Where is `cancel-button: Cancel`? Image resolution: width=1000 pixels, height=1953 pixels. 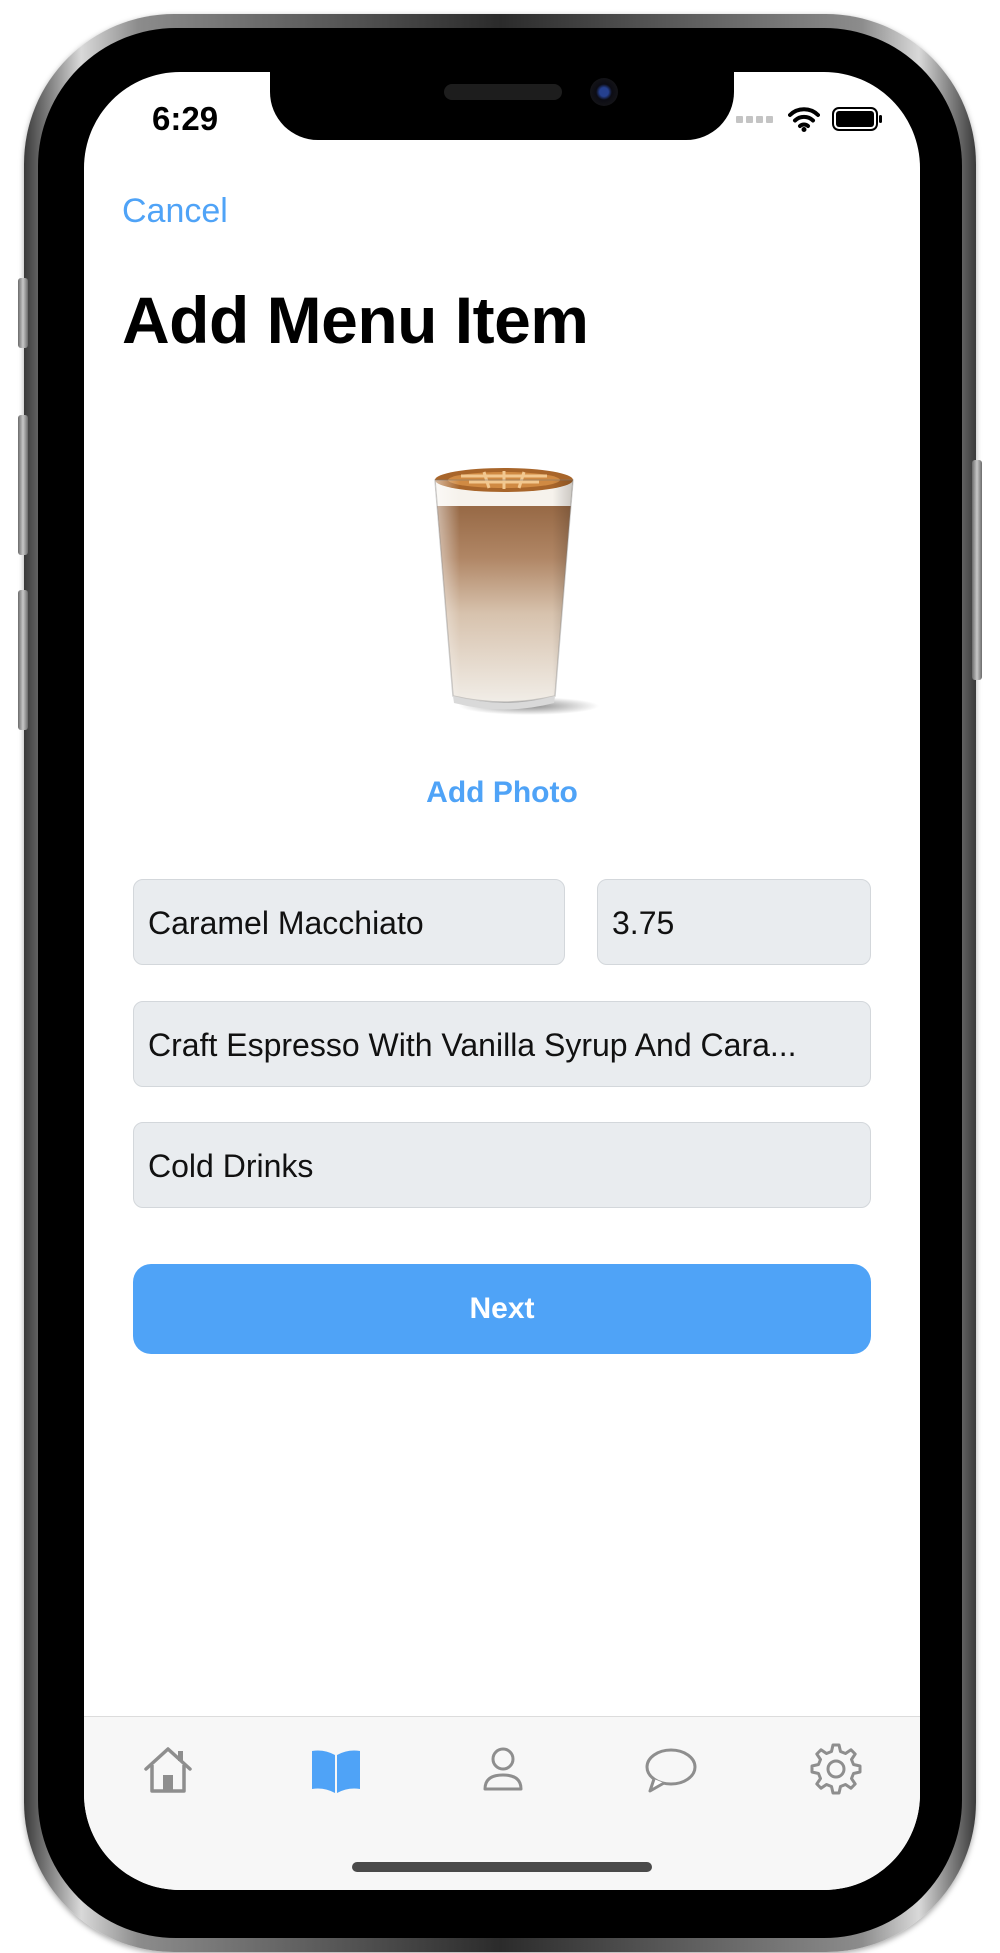
cancel-button: Cancel is located at coordinates (175, 211).